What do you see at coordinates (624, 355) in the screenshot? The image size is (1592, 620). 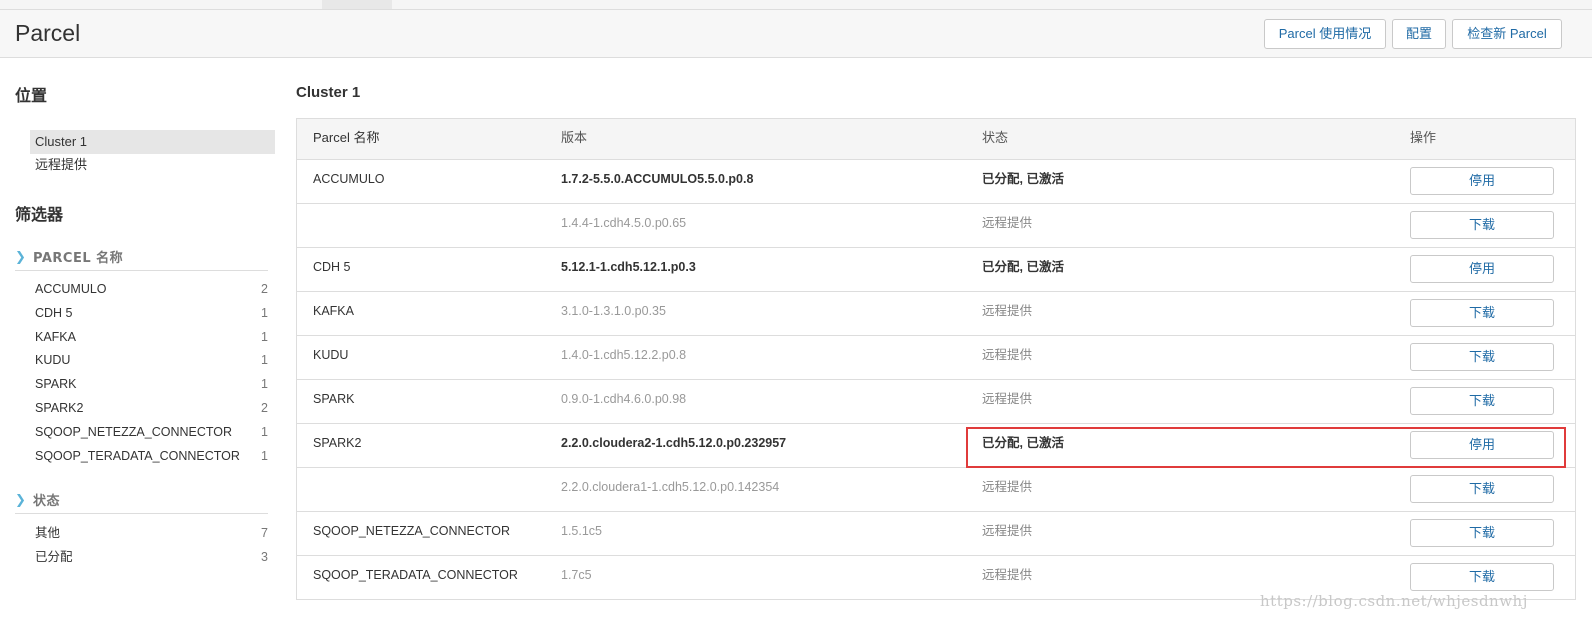 I see `version-cell: 1.4.0-1.cdh5.12.2.p0.8` at bounding box center [624, 355].